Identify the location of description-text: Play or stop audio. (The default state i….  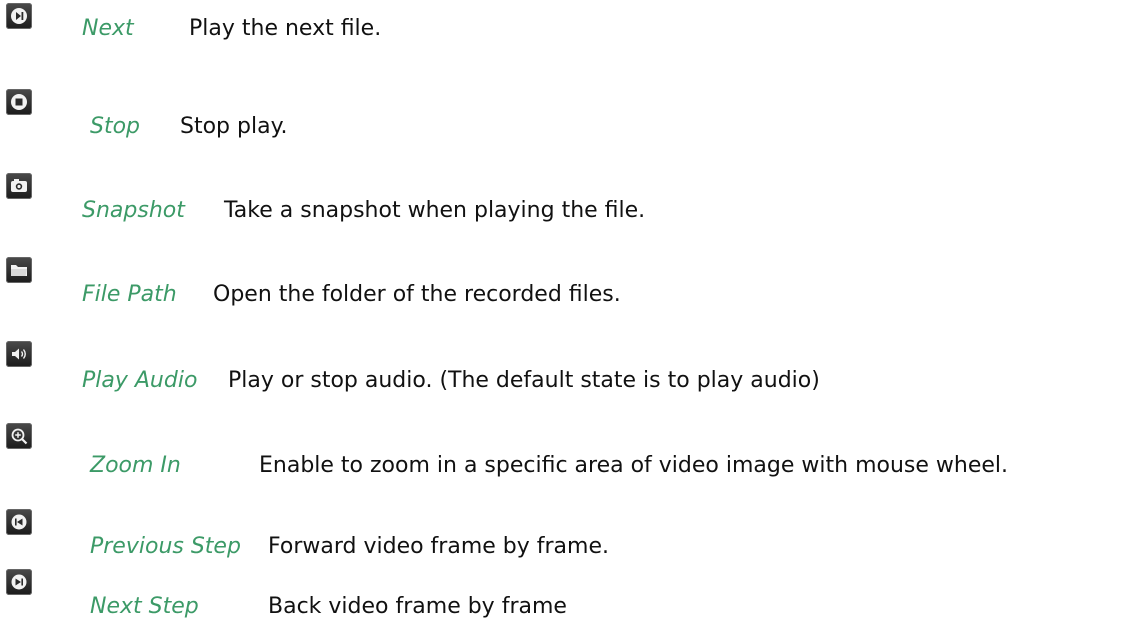
(524, 380).